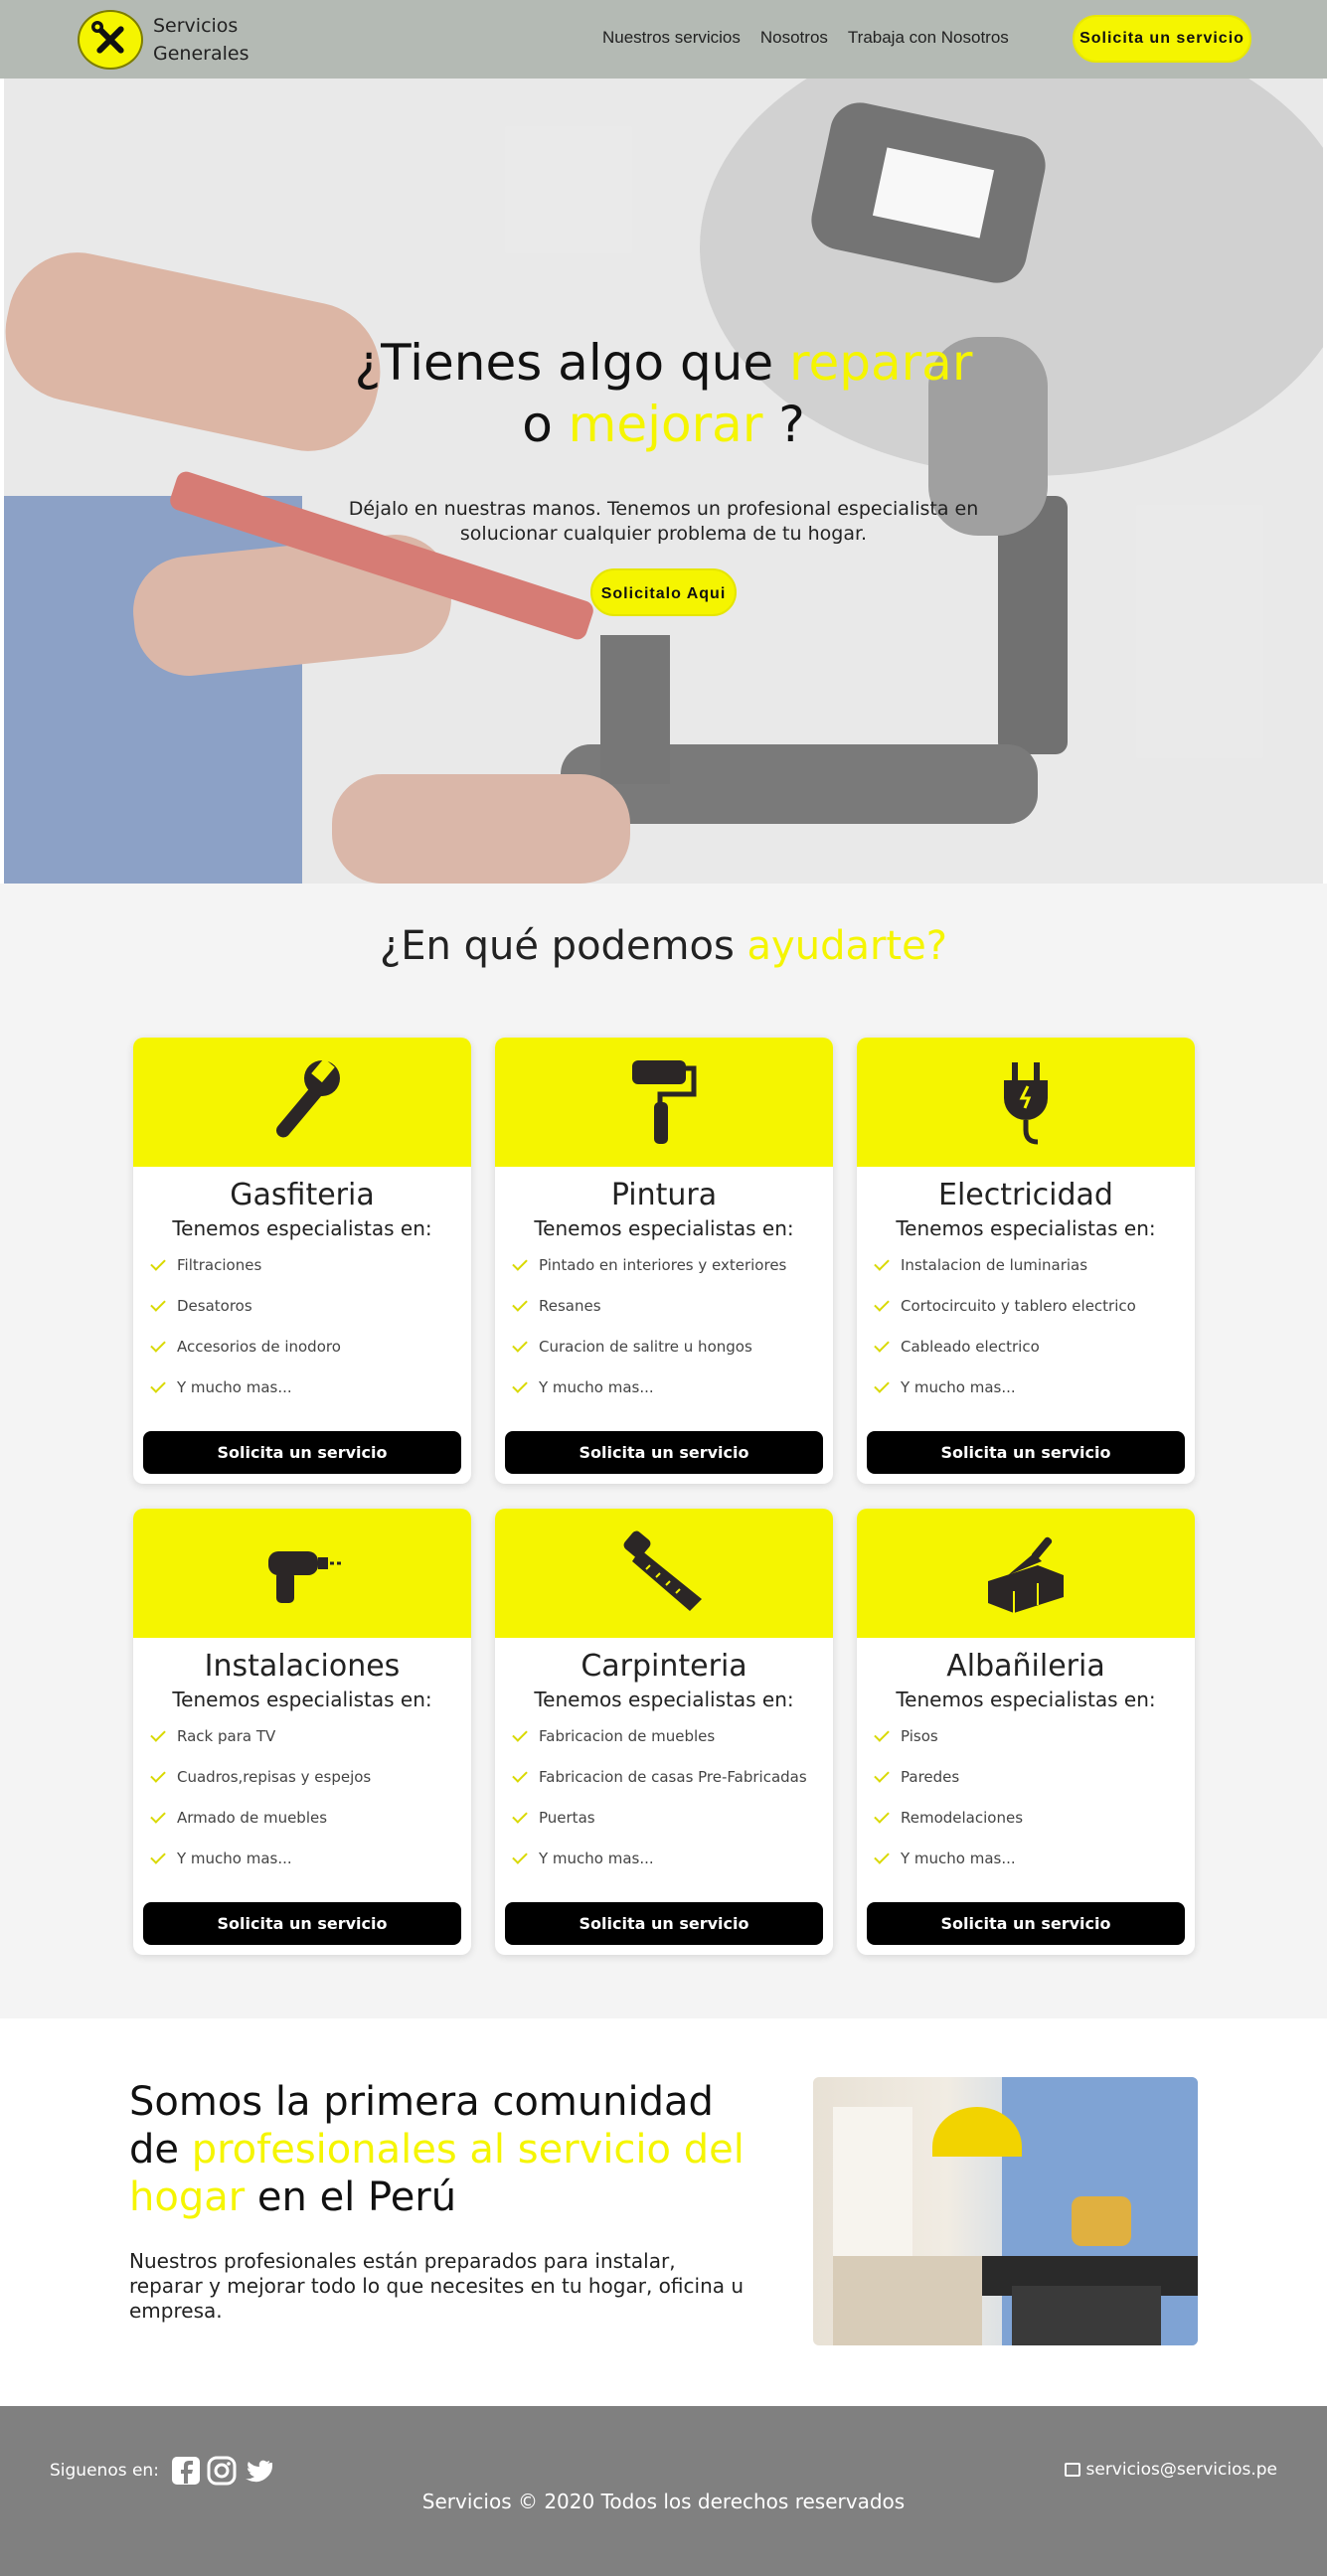 Image resolution: width=1327 pixels, height=2576 pixels. Describe the element at coordinates (1033, 1346) in the screenshot. I see `list-item: Cableado electrico` at that location.